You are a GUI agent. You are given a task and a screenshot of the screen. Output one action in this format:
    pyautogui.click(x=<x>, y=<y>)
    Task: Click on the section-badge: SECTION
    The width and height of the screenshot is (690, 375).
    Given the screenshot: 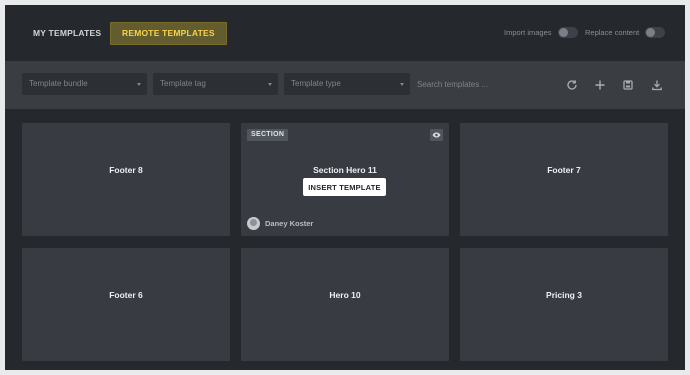 What is the action you would take?
    pyautogui.click(x=268, y=135)
    